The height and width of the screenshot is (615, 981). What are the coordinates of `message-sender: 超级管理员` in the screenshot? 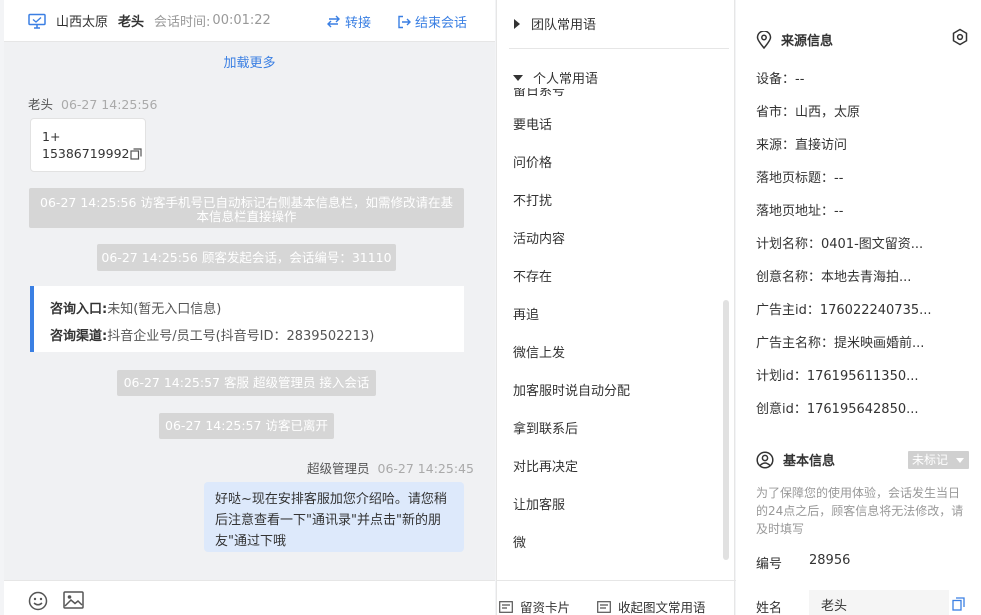 It's located at (338, 468).